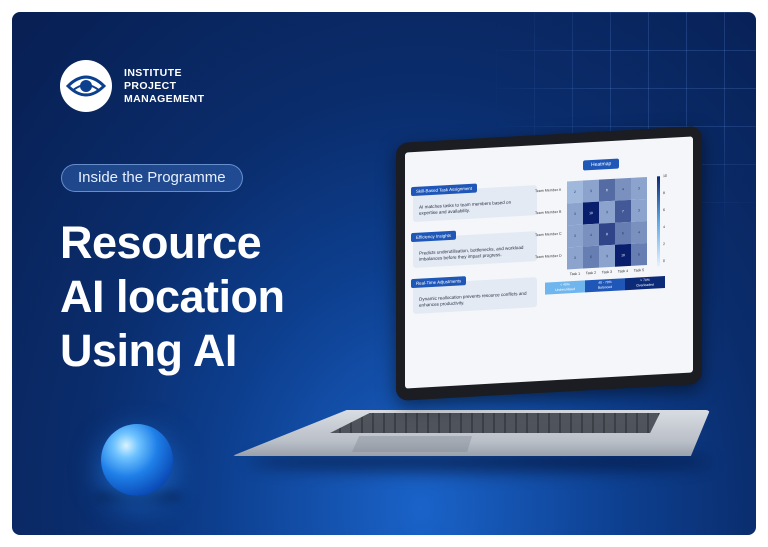 The width and height of the screenshot is (768, 547). What do you see at coordinates (153, 72) in the screenshot?
I see `brand-line-1: INSTITUTE` at bounding box center [153, 72].